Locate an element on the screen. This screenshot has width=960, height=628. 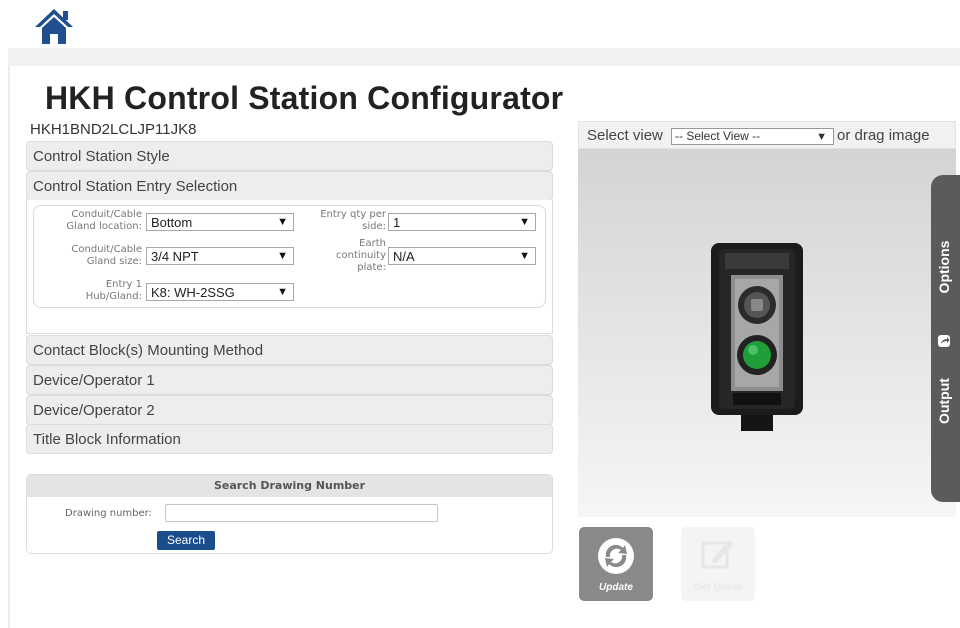
page-title: HKH Control Station Configurator is located at coordinates (304, 98).